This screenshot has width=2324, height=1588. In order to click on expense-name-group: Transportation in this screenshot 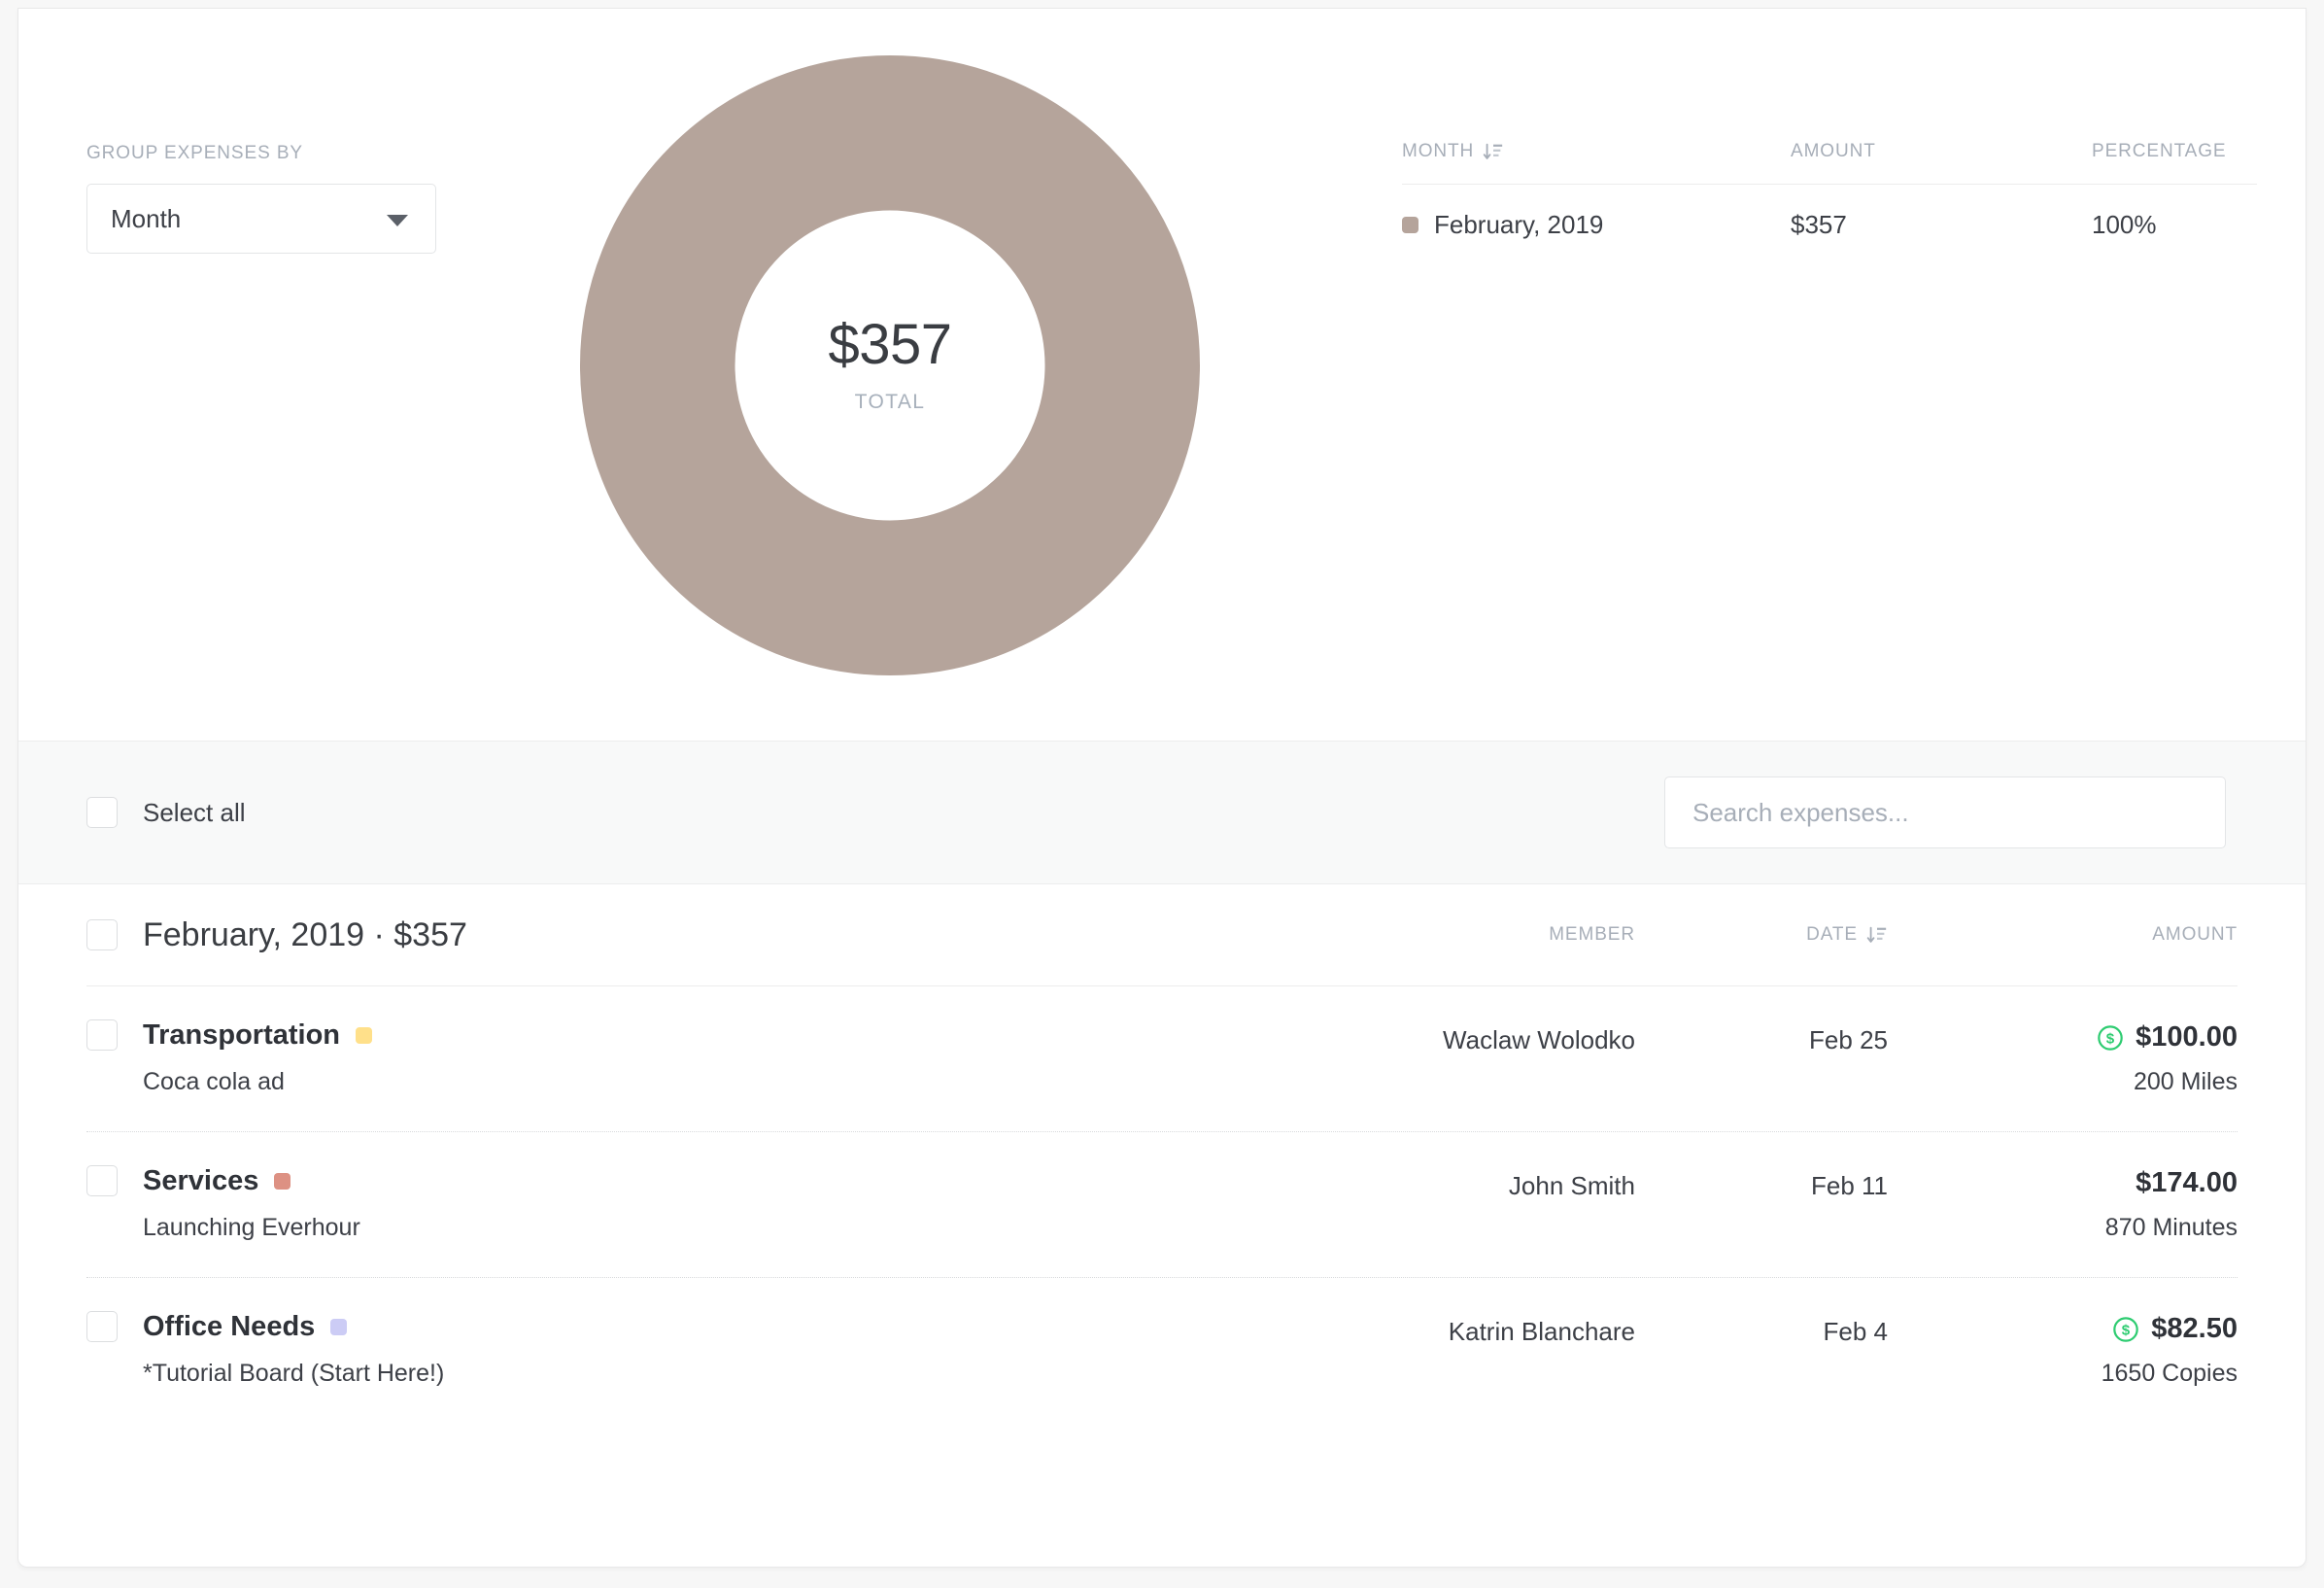, I will do `click(258, 1035)`.